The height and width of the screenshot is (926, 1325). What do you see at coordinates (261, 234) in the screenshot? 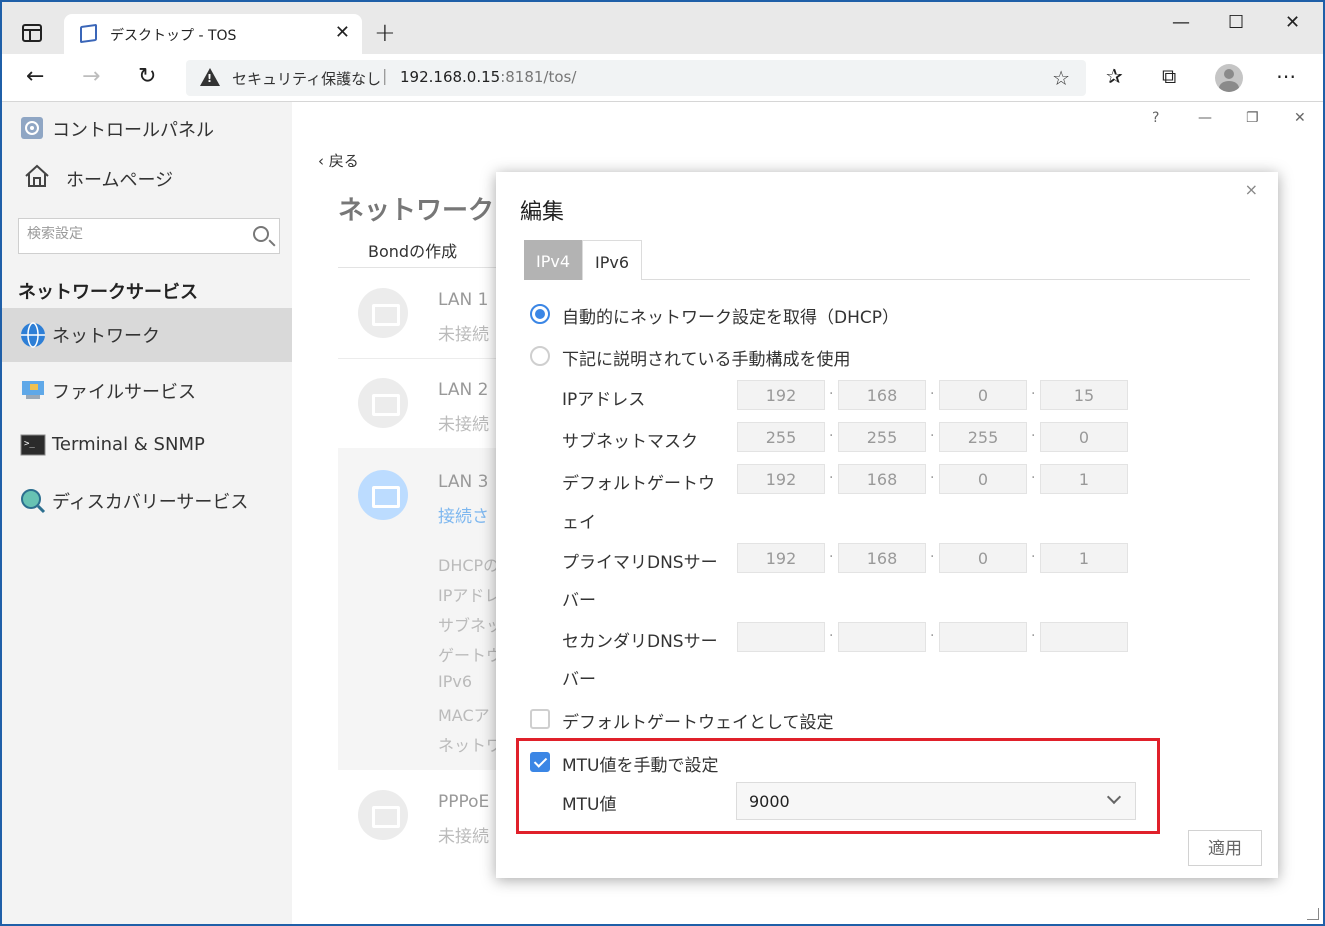
I see `search-icon` at bounding box center [261, 234].